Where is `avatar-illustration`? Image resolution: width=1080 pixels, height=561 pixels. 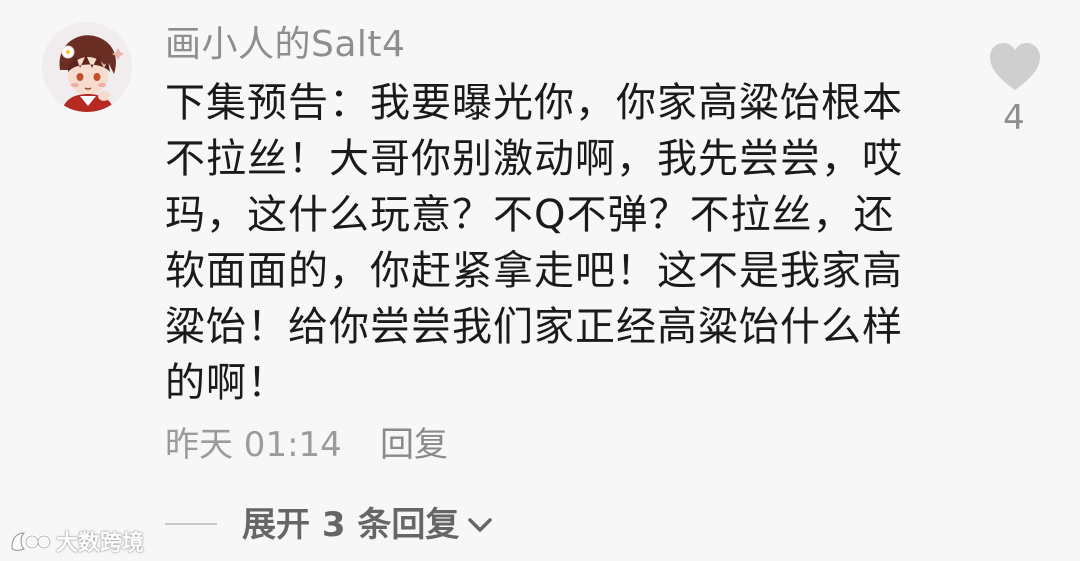
avatar-illustration is located at coordinates (87, 67).